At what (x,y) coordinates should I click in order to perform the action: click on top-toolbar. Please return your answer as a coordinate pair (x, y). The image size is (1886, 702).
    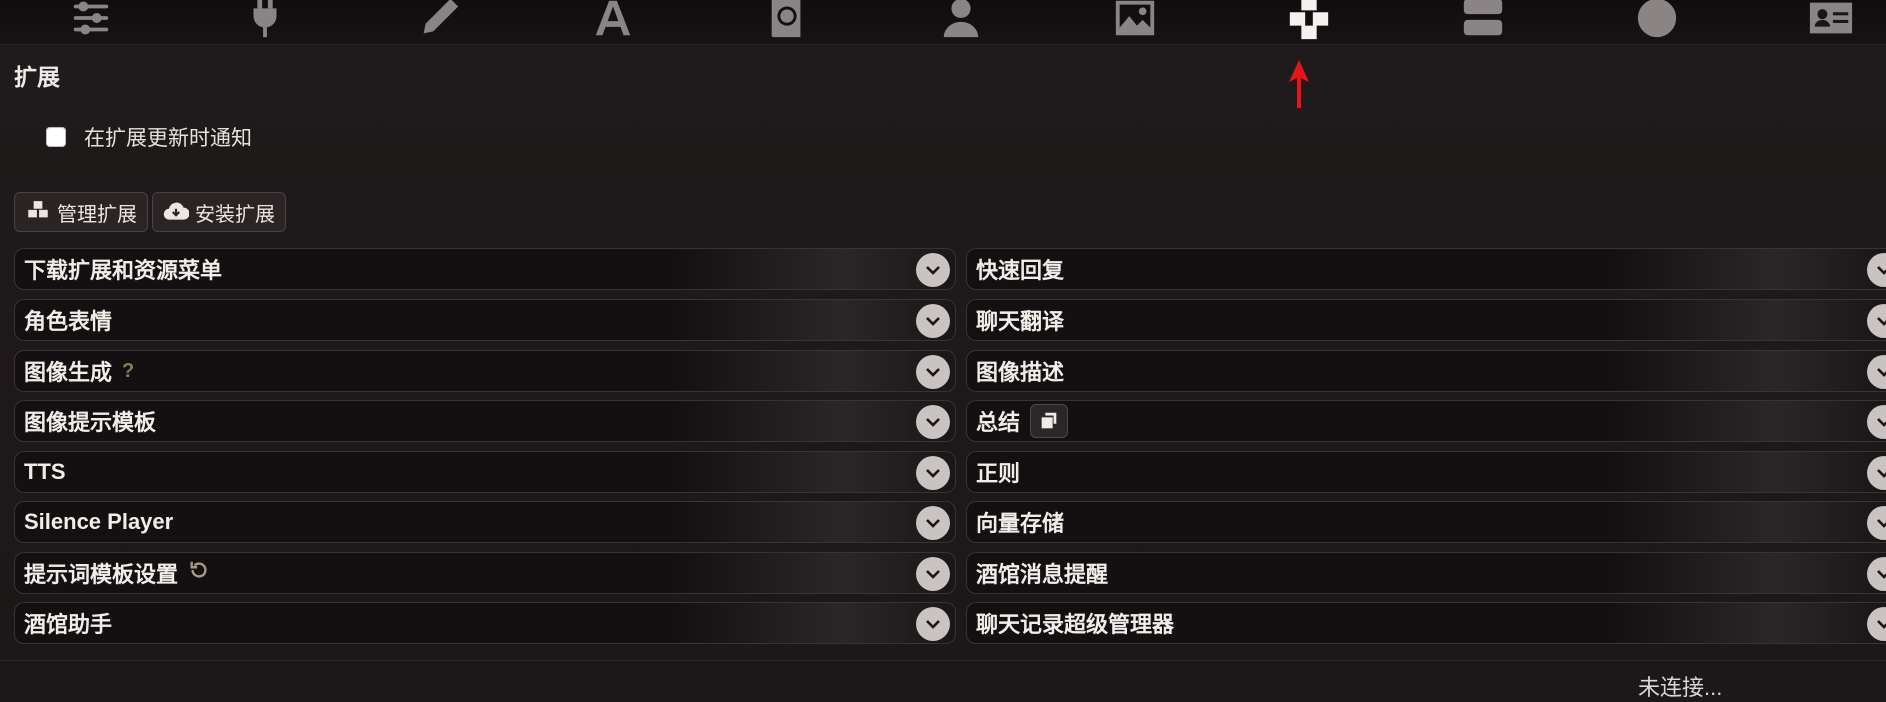
    Looking at the image, I should click on (943, 22).